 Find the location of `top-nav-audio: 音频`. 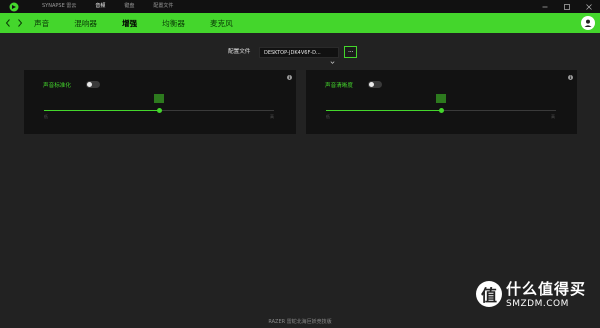

top-nav-audio: 音频 is located at coordinates (100, 6).